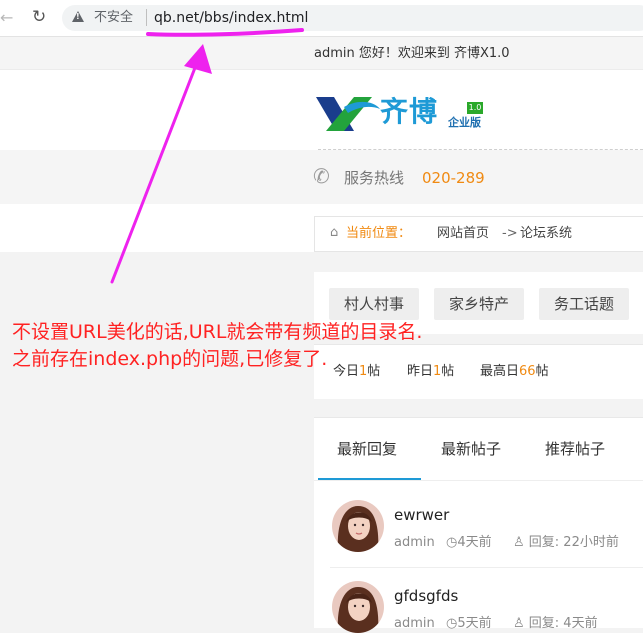 The width and height of the screenshot is (643, 633). What do you see at coordinates (426, 596) in the screenshot?
I see `post-title-link: gfdsgfds` at bounding box center [426, 596].